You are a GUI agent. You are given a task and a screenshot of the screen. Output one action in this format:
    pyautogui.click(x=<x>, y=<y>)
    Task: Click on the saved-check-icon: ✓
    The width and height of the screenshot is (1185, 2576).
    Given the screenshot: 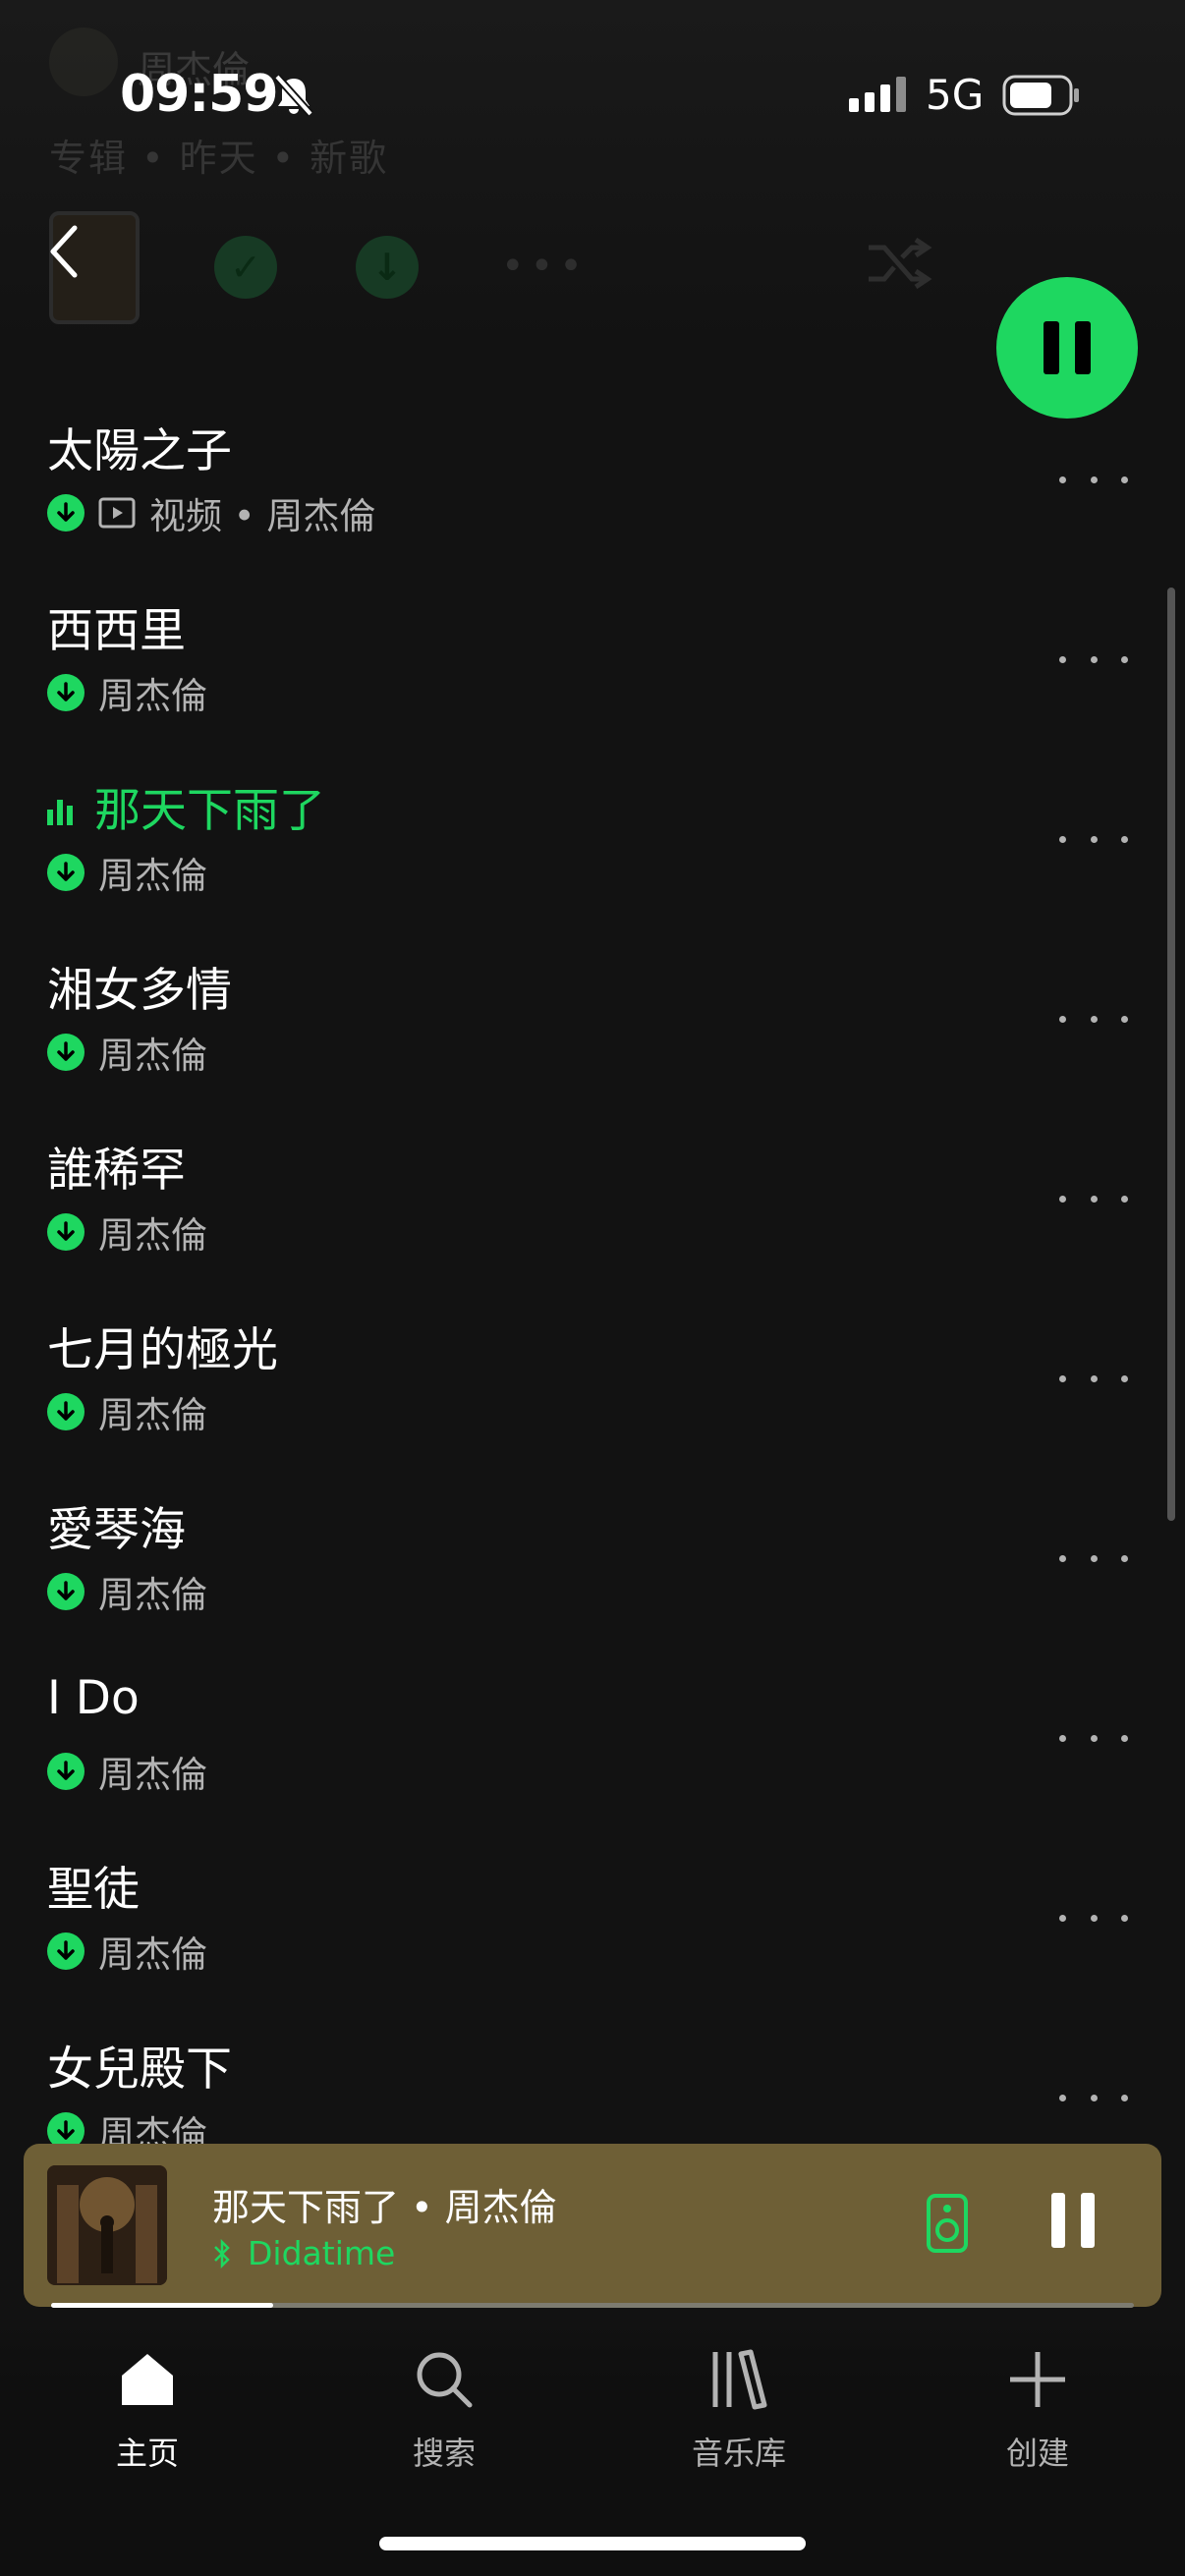 What is the action you would take?
    pyautogui.click(x=246, y=267)
    